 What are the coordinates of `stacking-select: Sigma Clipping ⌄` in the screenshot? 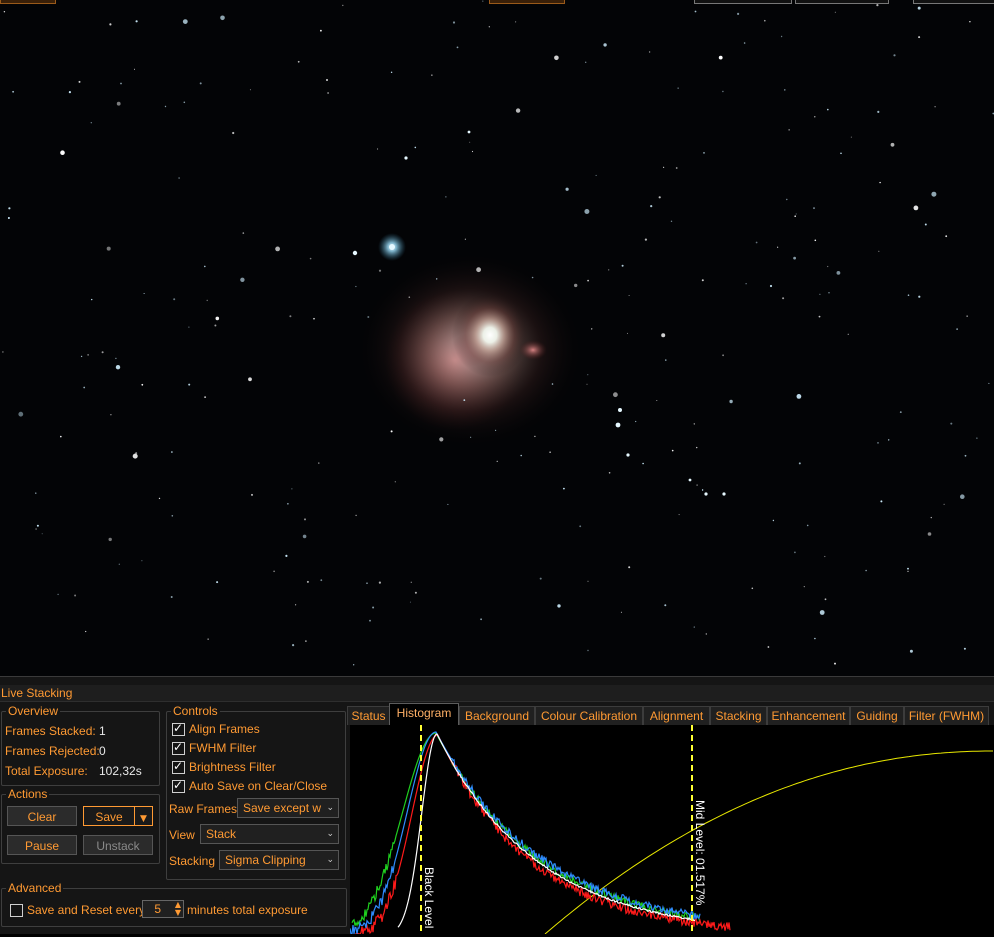 It's located at (279, 860).